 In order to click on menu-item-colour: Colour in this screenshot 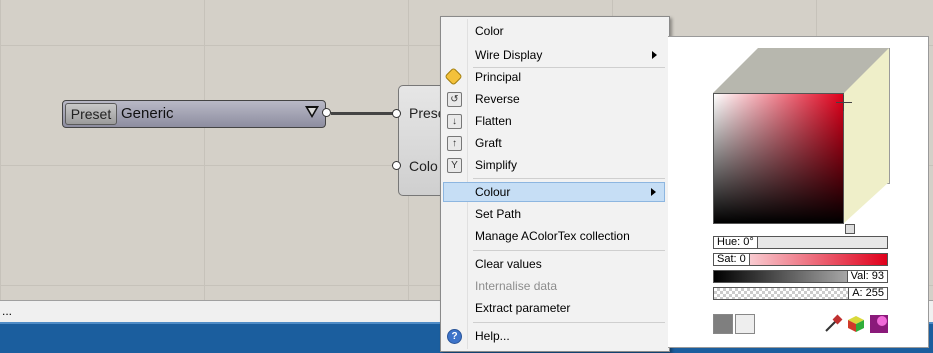, I will do `click(554, 192)`.